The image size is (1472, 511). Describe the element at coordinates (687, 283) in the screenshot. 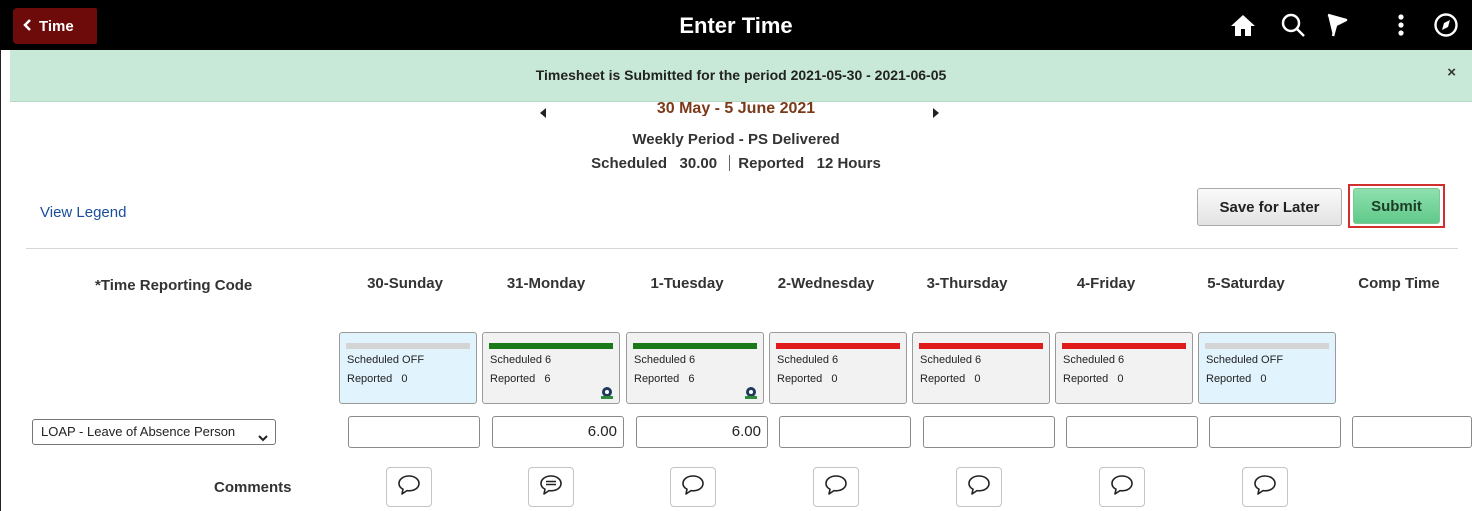

I see `day-header: 1-Tuesday` at that location.